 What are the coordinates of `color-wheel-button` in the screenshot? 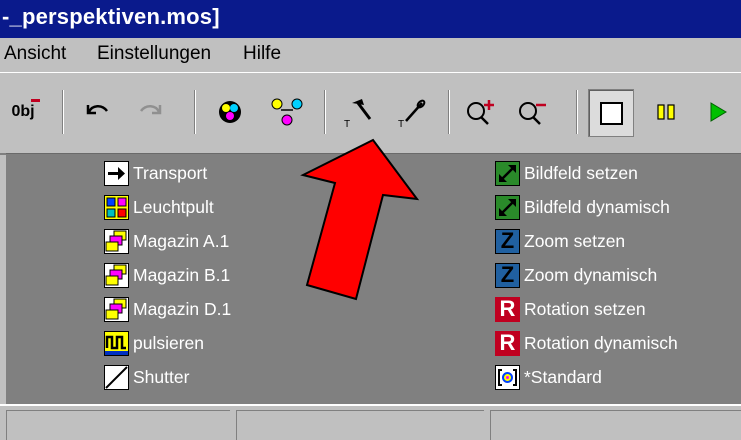 It's located at (230, 112).